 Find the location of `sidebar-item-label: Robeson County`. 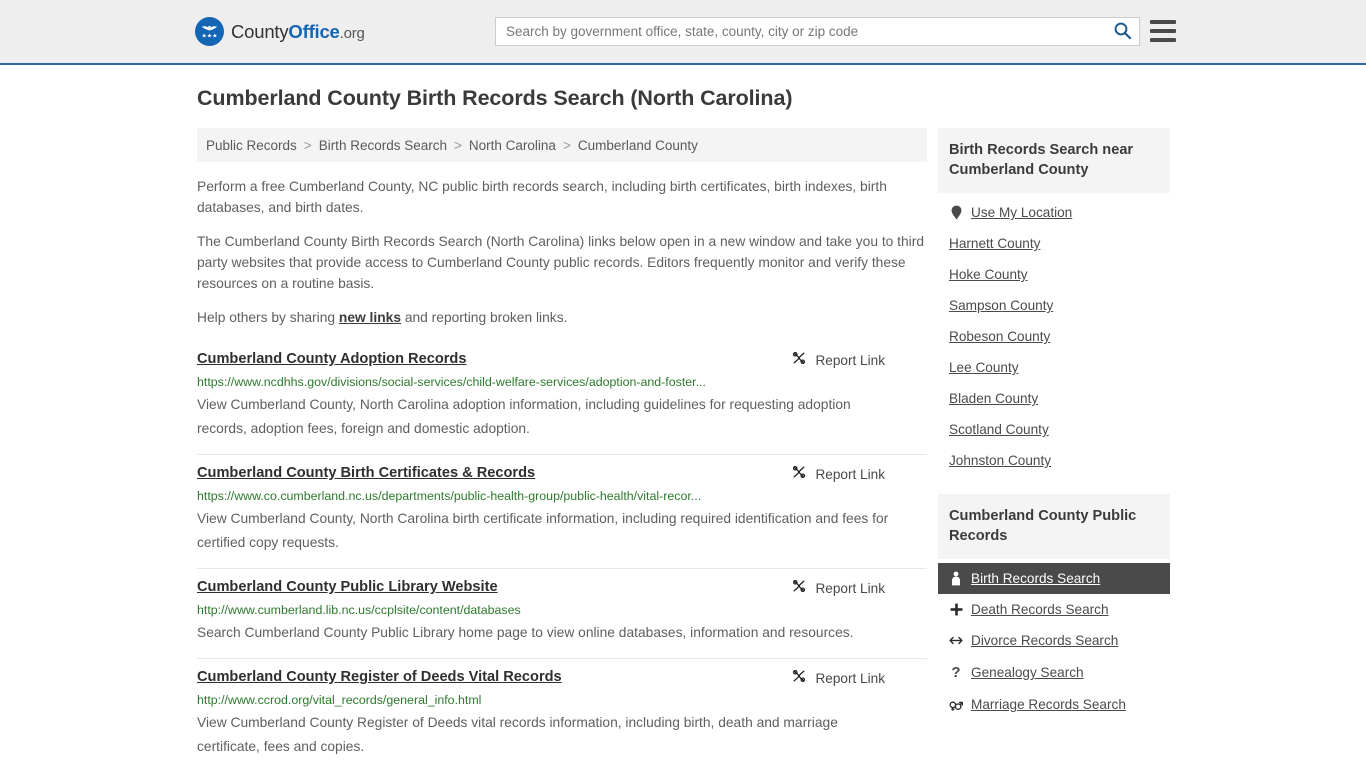

sidebar-item-label: Robeson County is located at coordinates (1000, 336).